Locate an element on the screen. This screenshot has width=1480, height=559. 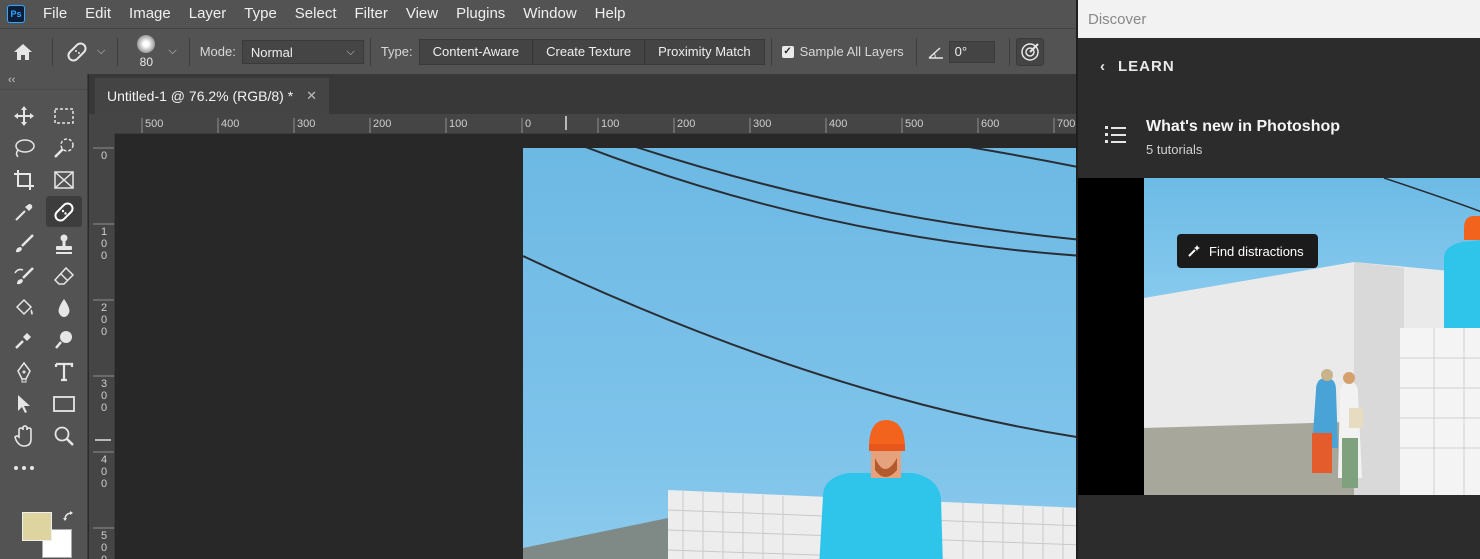
ruler-label: 200 is located at coordinates (686, 124).